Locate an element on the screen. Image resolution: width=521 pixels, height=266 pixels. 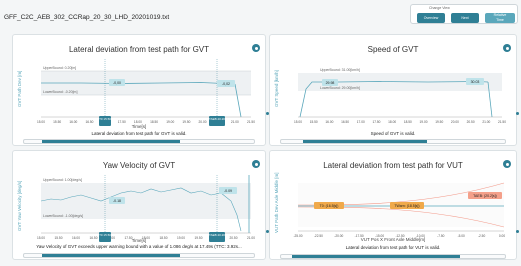
panel-title: Speed of GVT is located at coordinates (393, 49).